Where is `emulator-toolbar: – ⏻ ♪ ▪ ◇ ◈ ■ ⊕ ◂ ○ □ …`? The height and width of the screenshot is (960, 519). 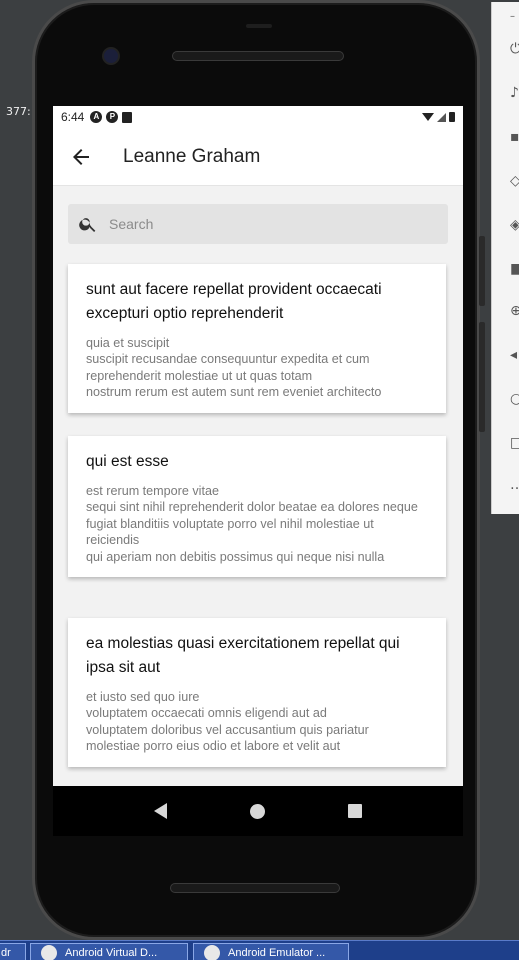 emulator-toolbar: – ⏻ ♪ ▪ ◇ ◈ ■ ⊕ ◂ ○ □ … is located at coordinates (505, 258).